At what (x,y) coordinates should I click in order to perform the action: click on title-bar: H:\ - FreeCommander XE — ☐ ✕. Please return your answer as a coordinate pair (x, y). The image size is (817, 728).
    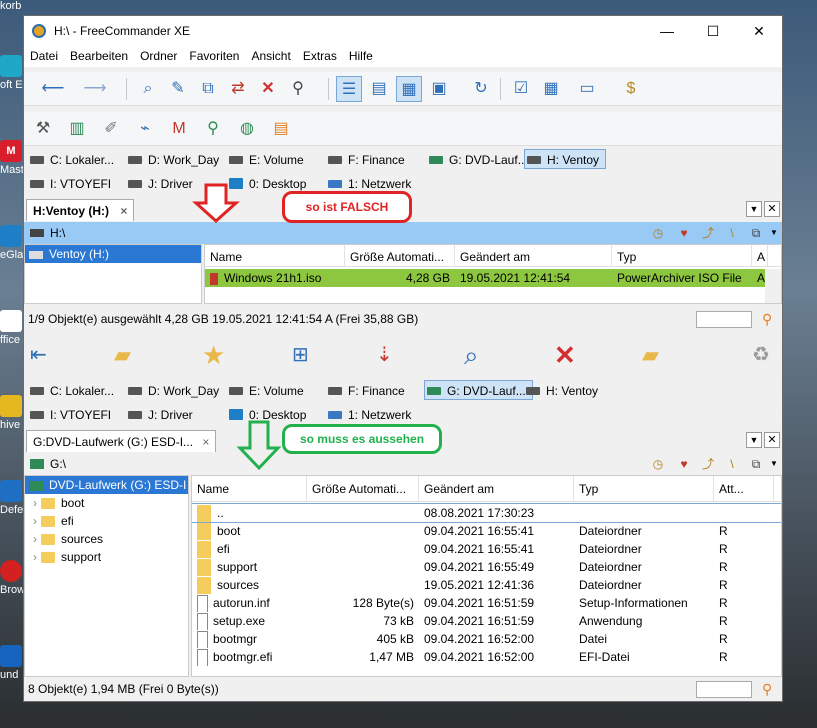
    Looking at the image, I should click on (403, 31).